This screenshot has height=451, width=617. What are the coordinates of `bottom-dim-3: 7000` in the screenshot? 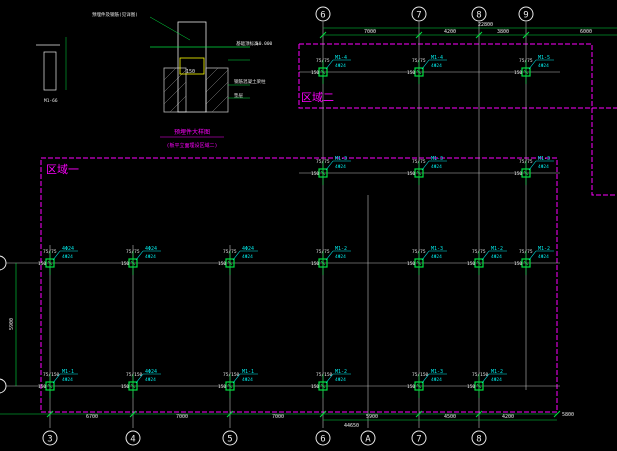 It's located at (278, 417).